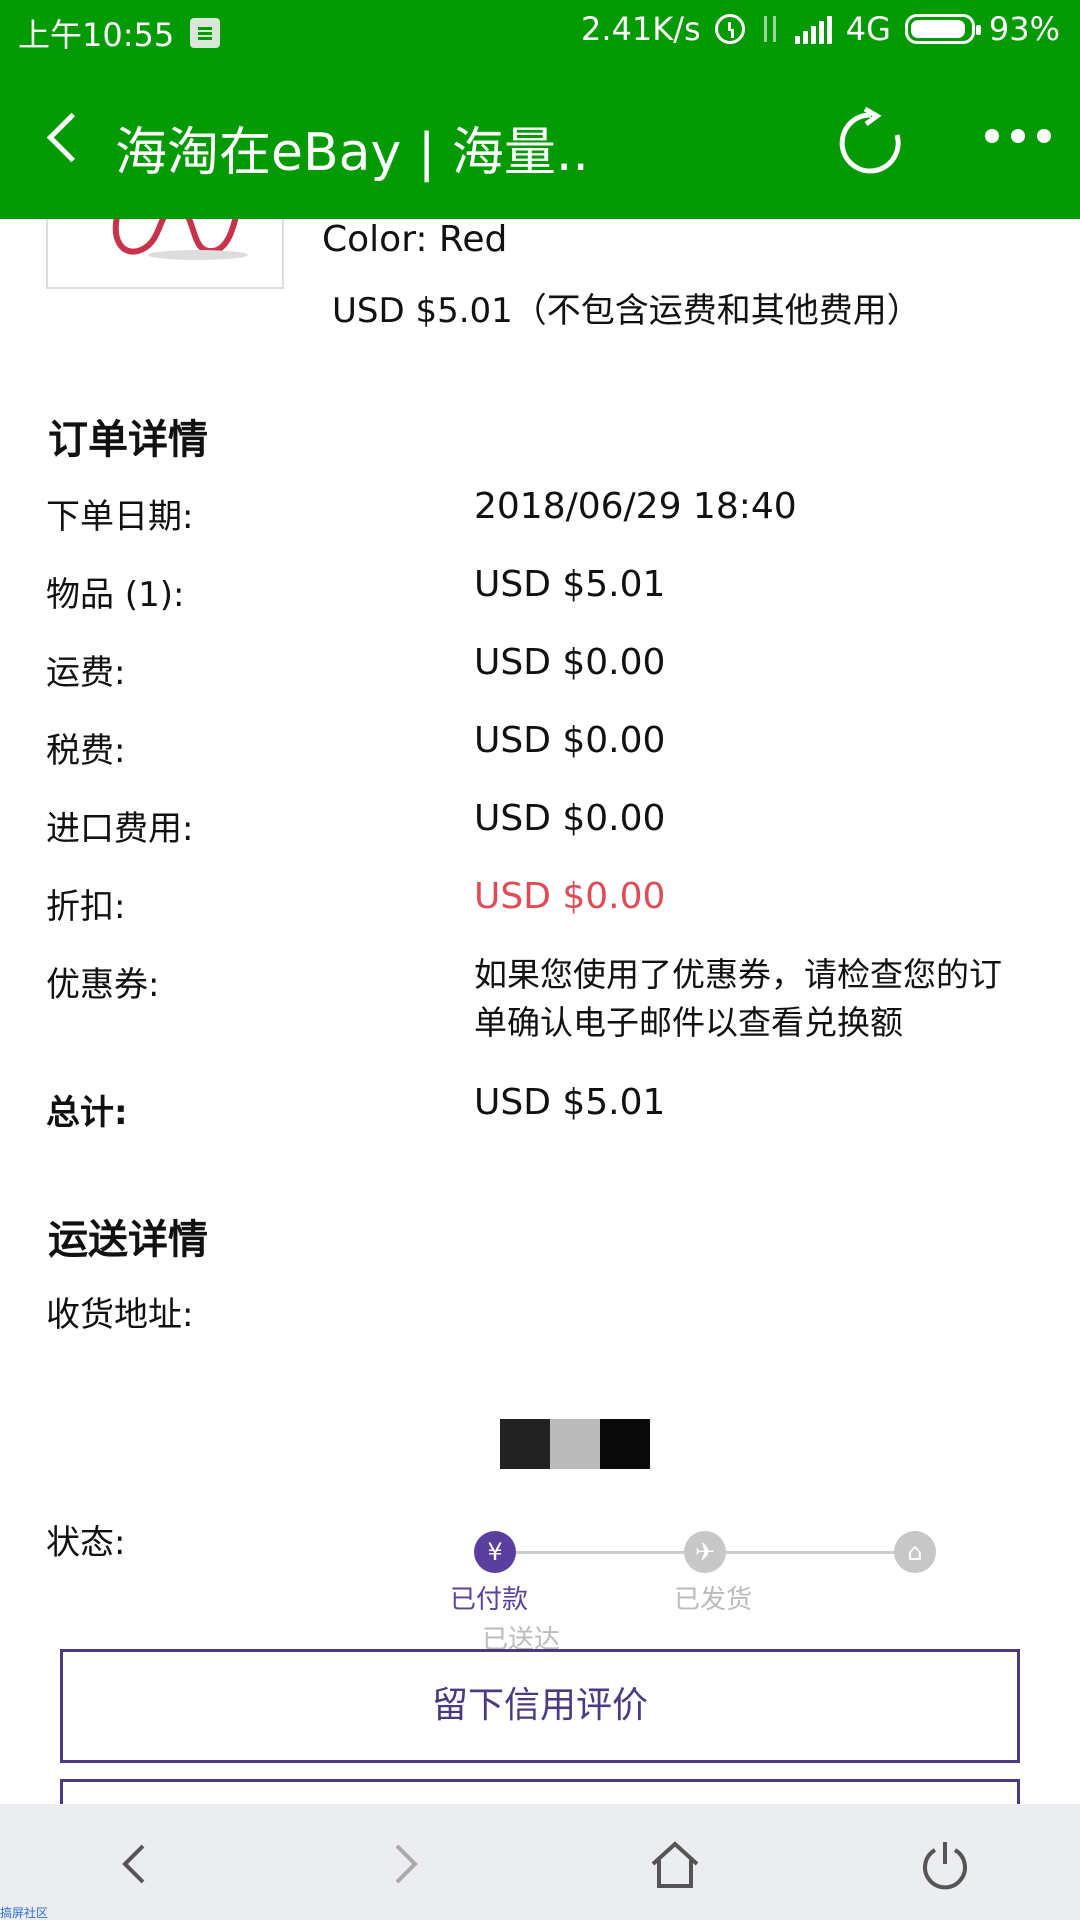  I want to click on nav-home-button, so click(675, 1864).